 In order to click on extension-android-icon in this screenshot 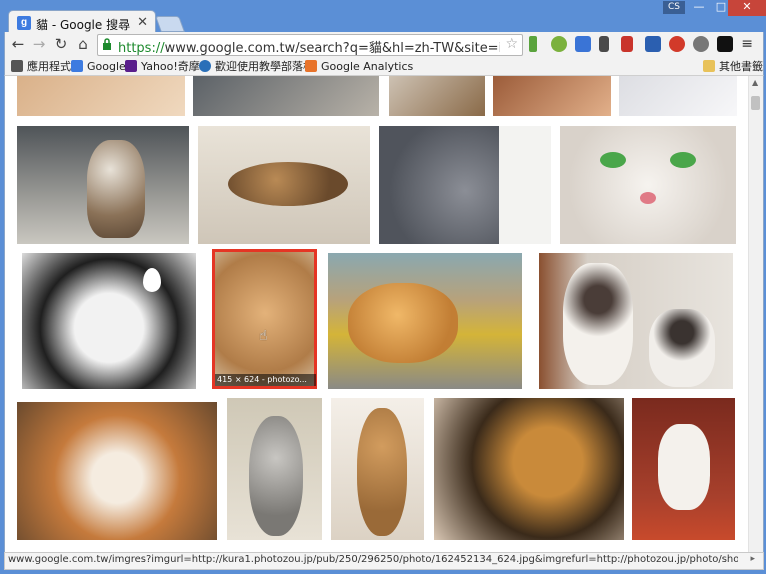, I will do `click(533, 44)`.